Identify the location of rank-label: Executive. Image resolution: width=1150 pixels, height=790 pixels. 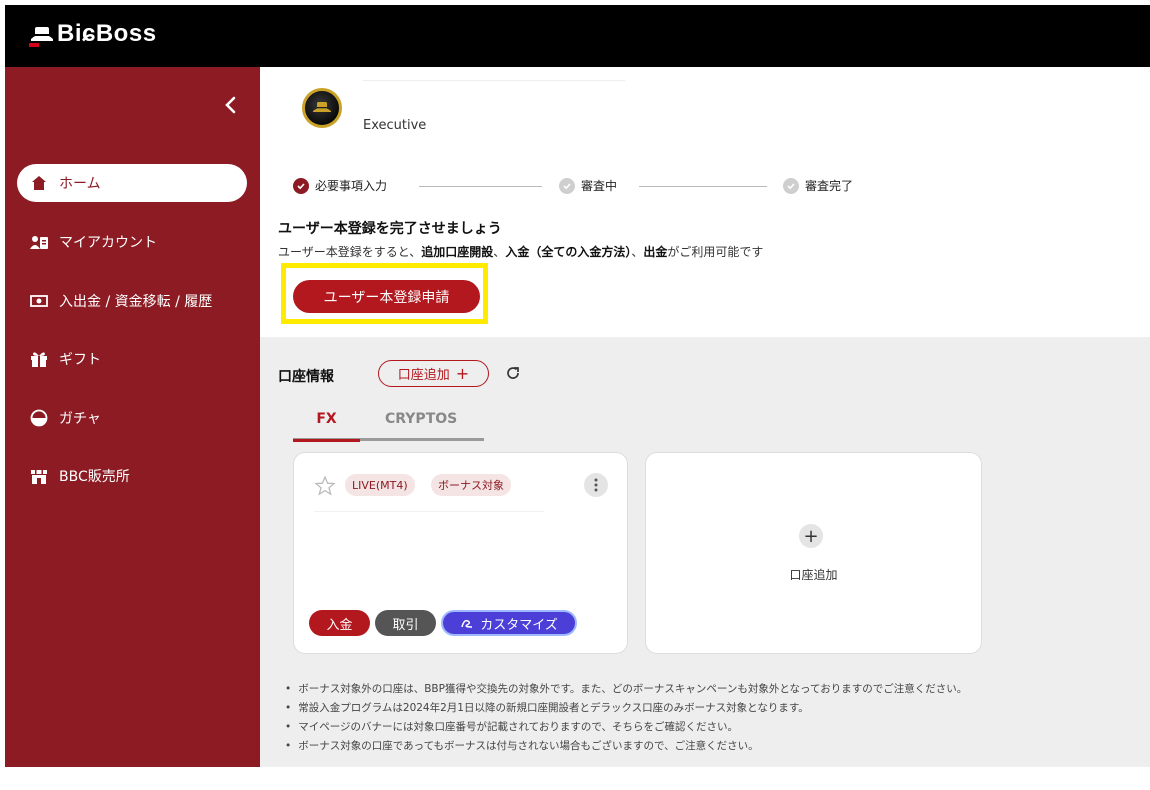
(395, 125).